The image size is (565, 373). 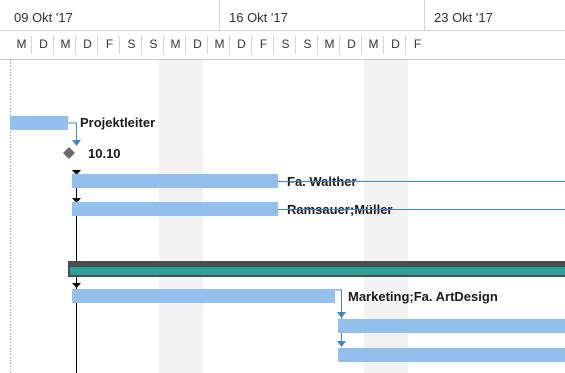 I want to click on week-label: 16 Okt '17, so click(x=258, y=17).